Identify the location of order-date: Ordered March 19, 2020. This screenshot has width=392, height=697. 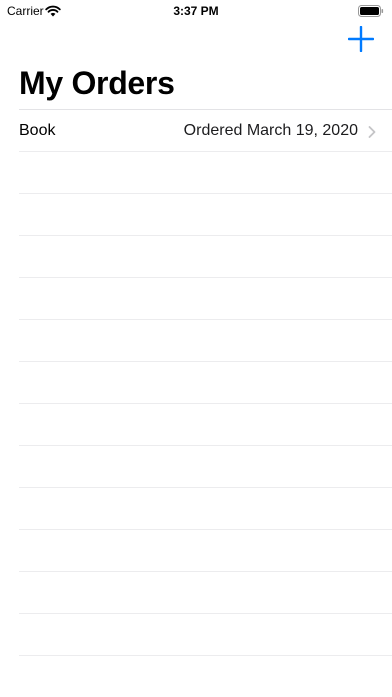
(270, 130).